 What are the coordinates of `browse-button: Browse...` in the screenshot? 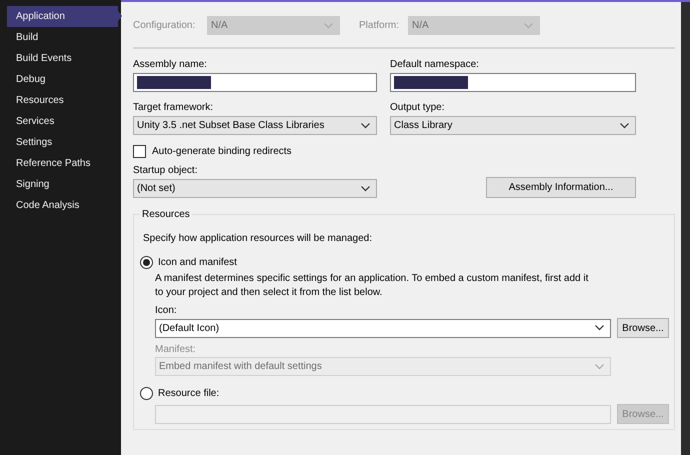 It's located at (643, 328).